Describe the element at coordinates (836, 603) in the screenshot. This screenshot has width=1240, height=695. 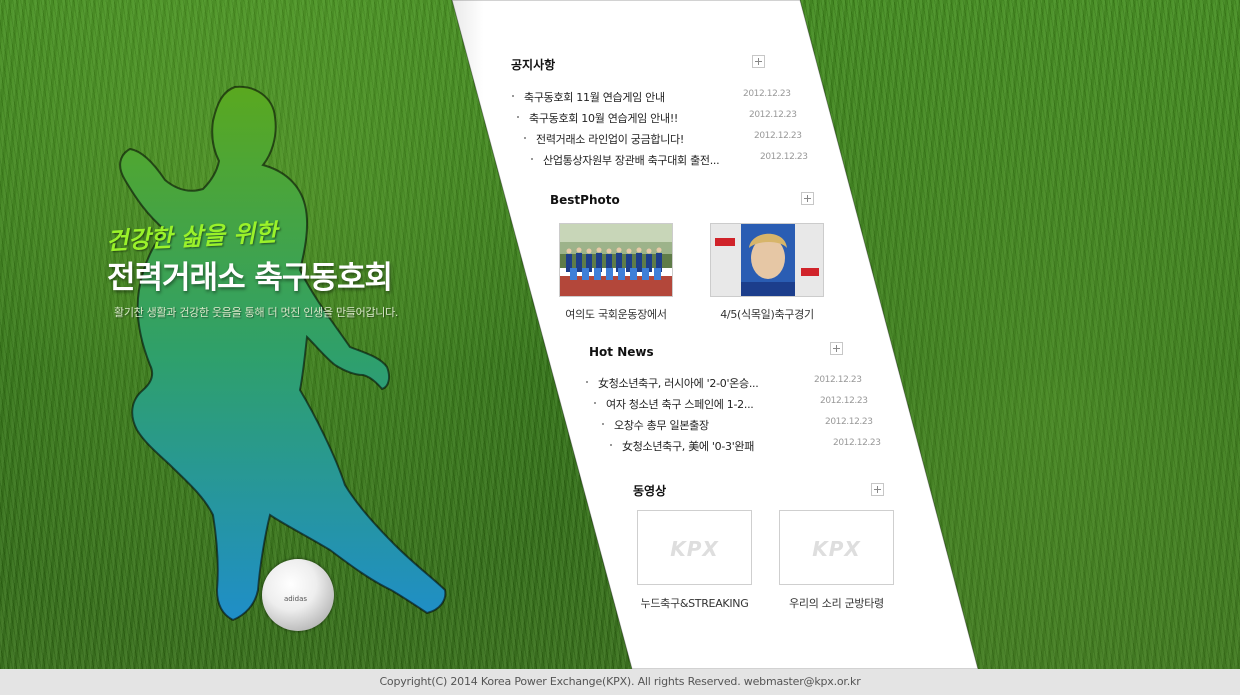
I see `video-caption: 우리의 소리 군방타령` at that location.